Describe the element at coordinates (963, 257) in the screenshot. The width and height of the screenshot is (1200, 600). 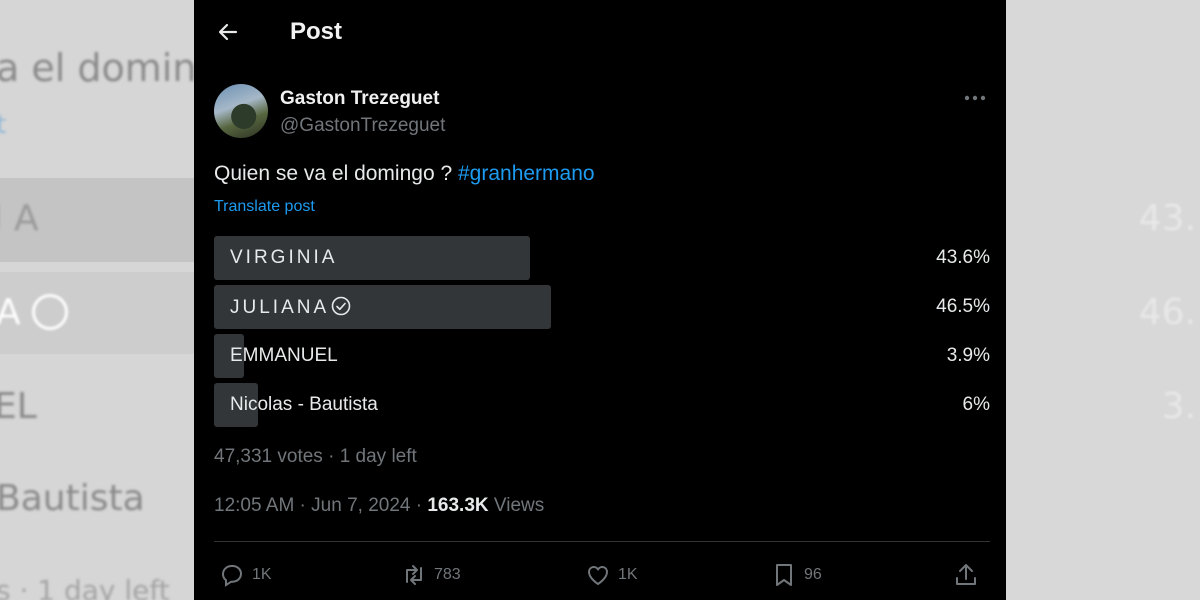
I see `poll-option-percent: 43.6%` at that location.